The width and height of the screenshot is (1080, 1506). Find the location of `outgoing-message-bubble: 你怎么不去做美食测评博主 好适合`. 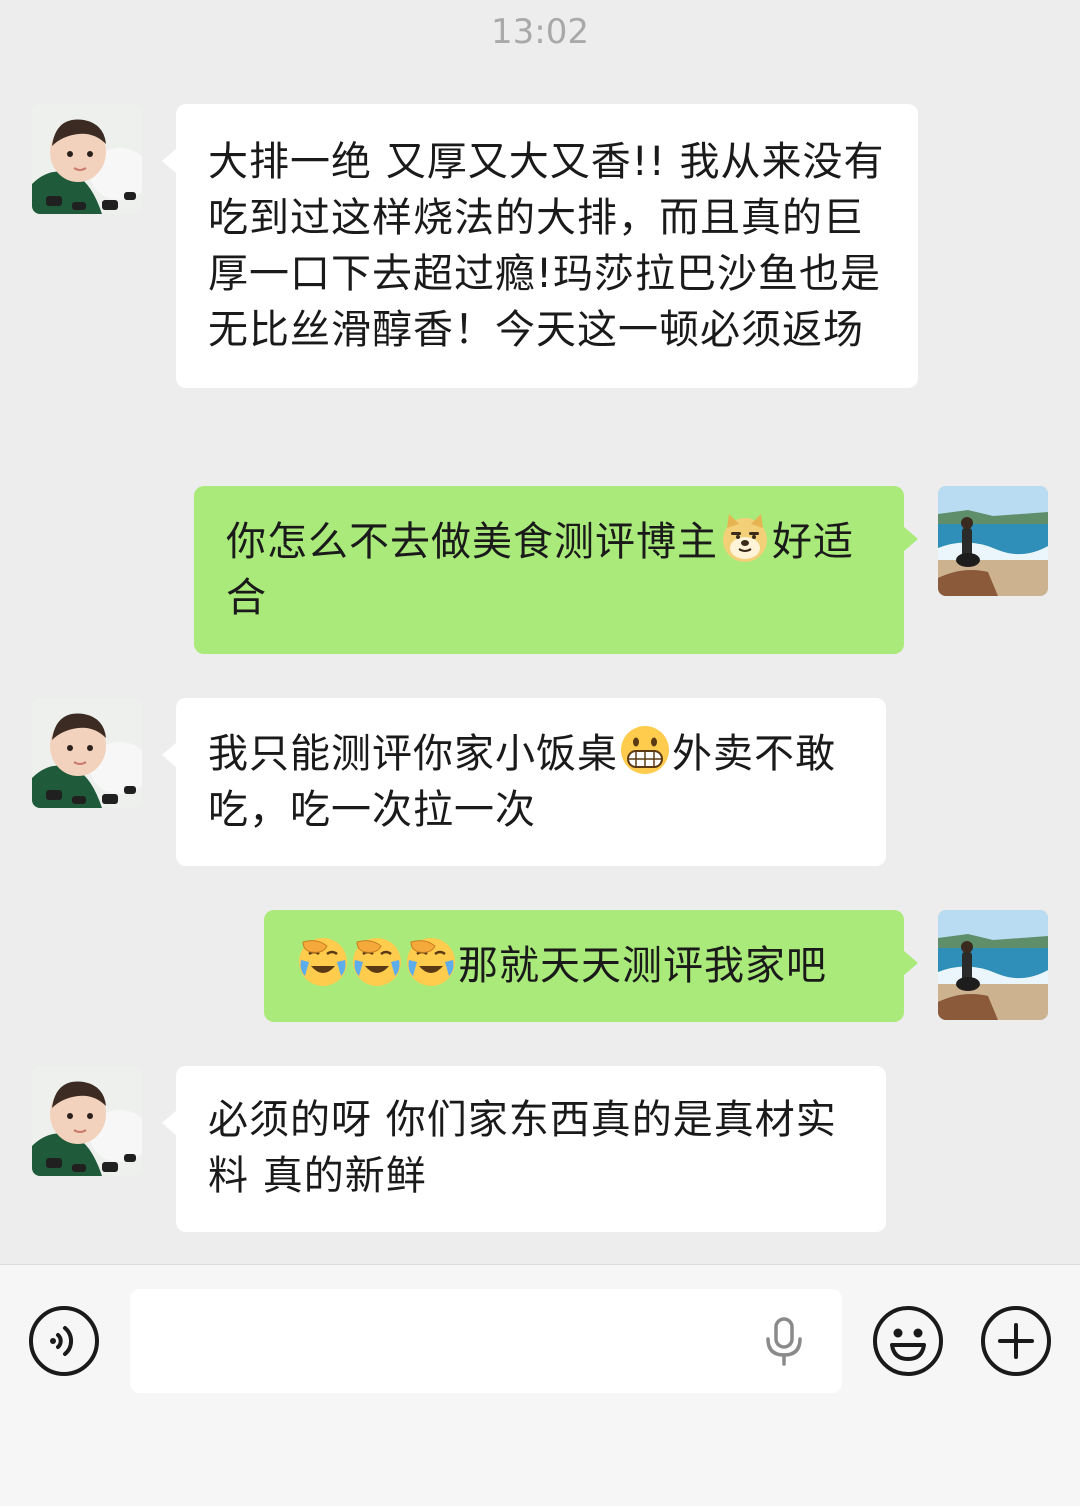

outgoing-message-bubble: 你怎么不去做美食测评博主 好适合 is located at coordinates (556, 570).